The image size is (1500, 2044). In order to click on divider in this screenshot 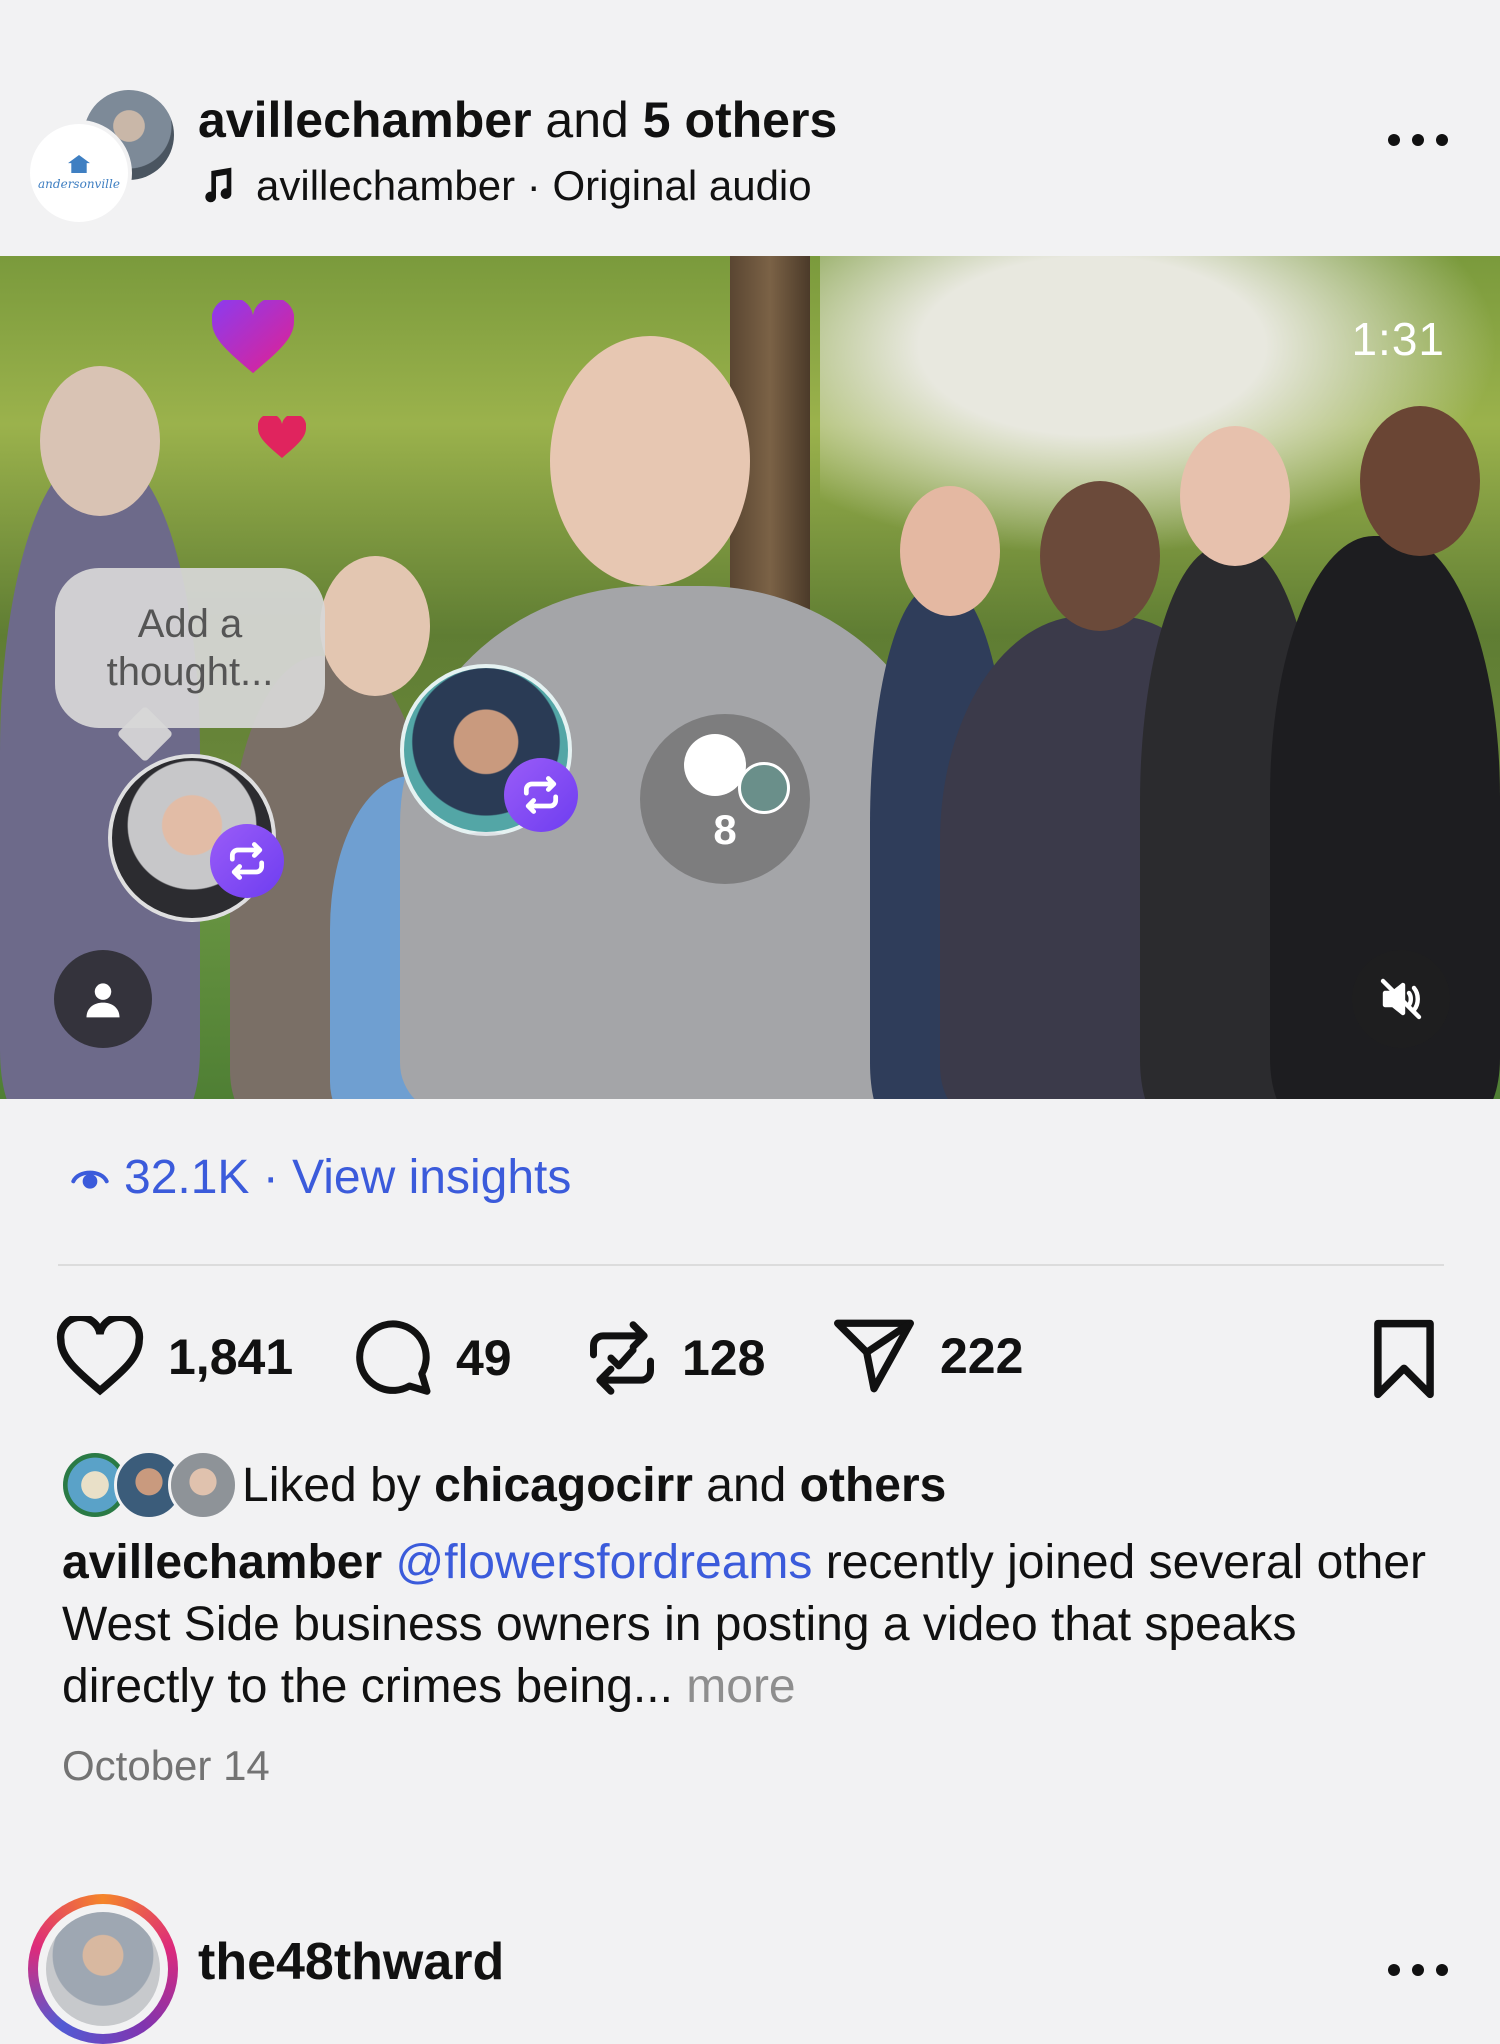, I will do `click(751, 1265)`.